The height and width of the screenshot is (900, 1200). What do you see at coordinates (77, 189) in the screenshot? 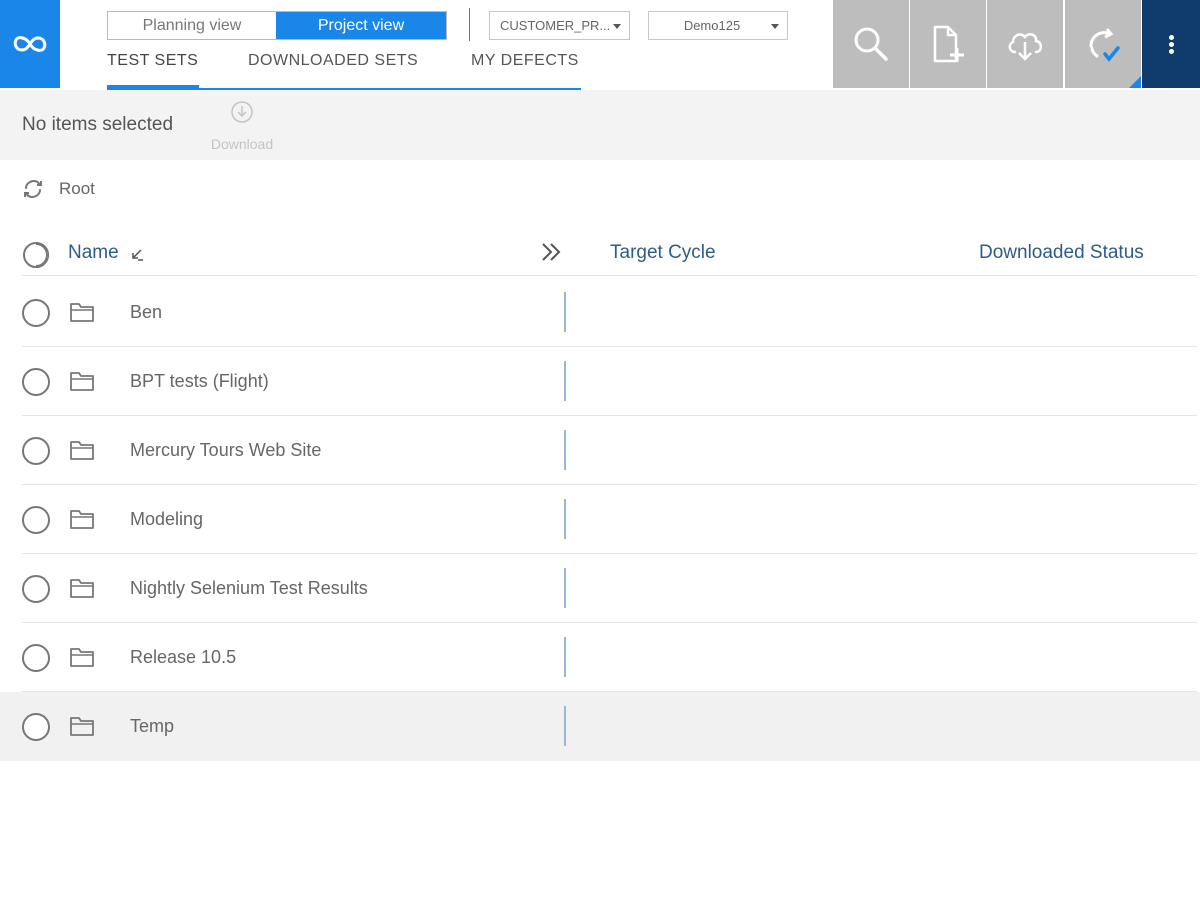
I see `breadcrumb-root: Root` at bounding box center [77, 189].